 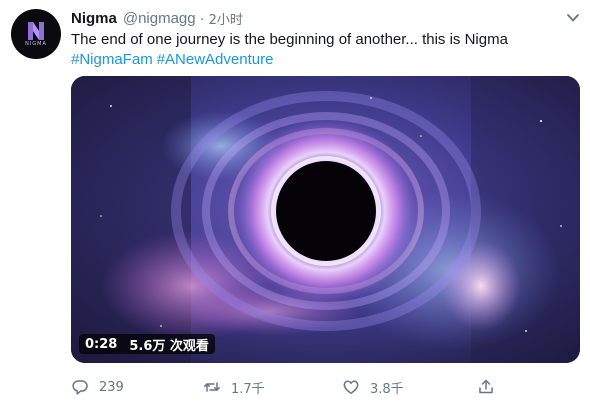 I want to click on nigma-logo-icon, so click(x=36, y=31).